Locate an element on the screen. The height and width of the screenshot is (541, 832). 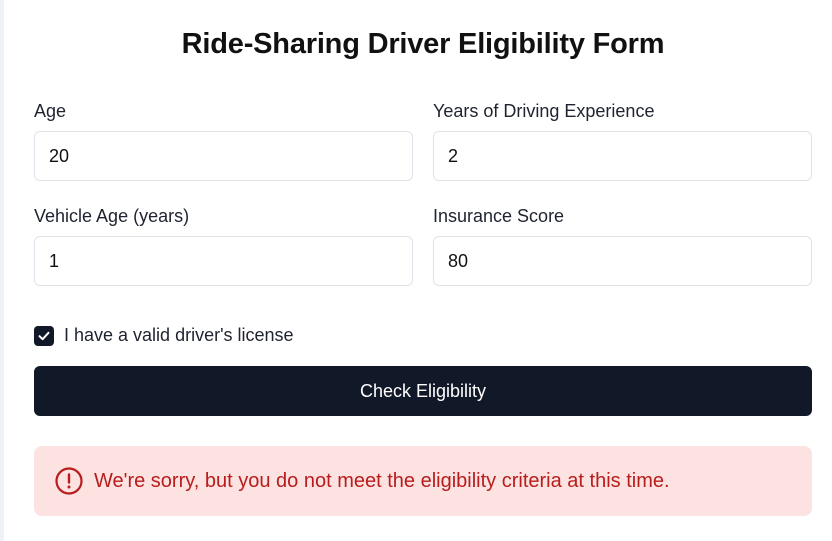
insurance-score-input is located at coordinates (622, 261).